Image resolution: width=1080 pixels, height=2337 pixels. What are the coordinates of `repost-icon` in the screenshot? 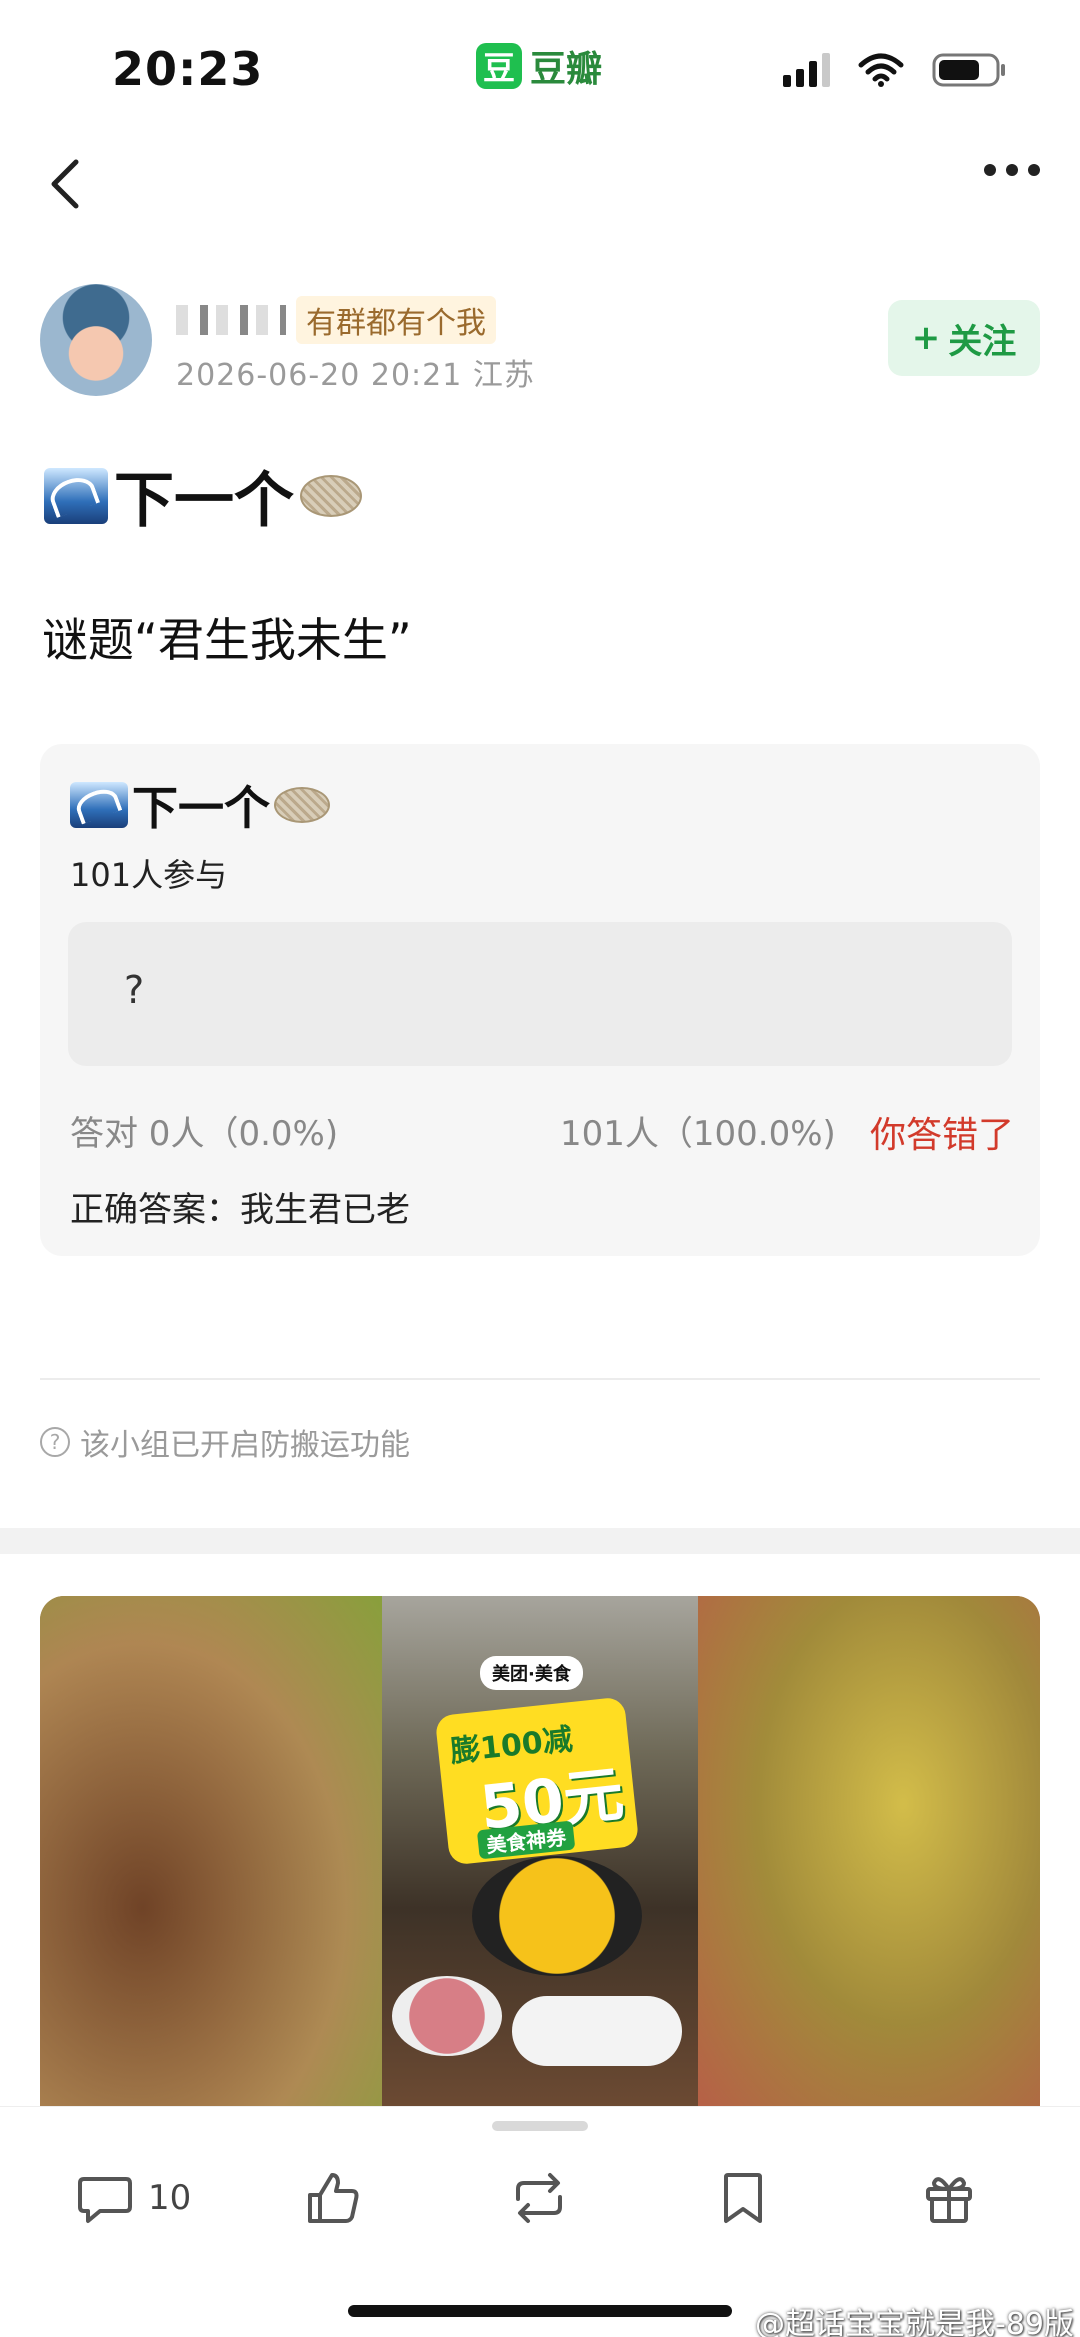 It's located at (539, 2198).